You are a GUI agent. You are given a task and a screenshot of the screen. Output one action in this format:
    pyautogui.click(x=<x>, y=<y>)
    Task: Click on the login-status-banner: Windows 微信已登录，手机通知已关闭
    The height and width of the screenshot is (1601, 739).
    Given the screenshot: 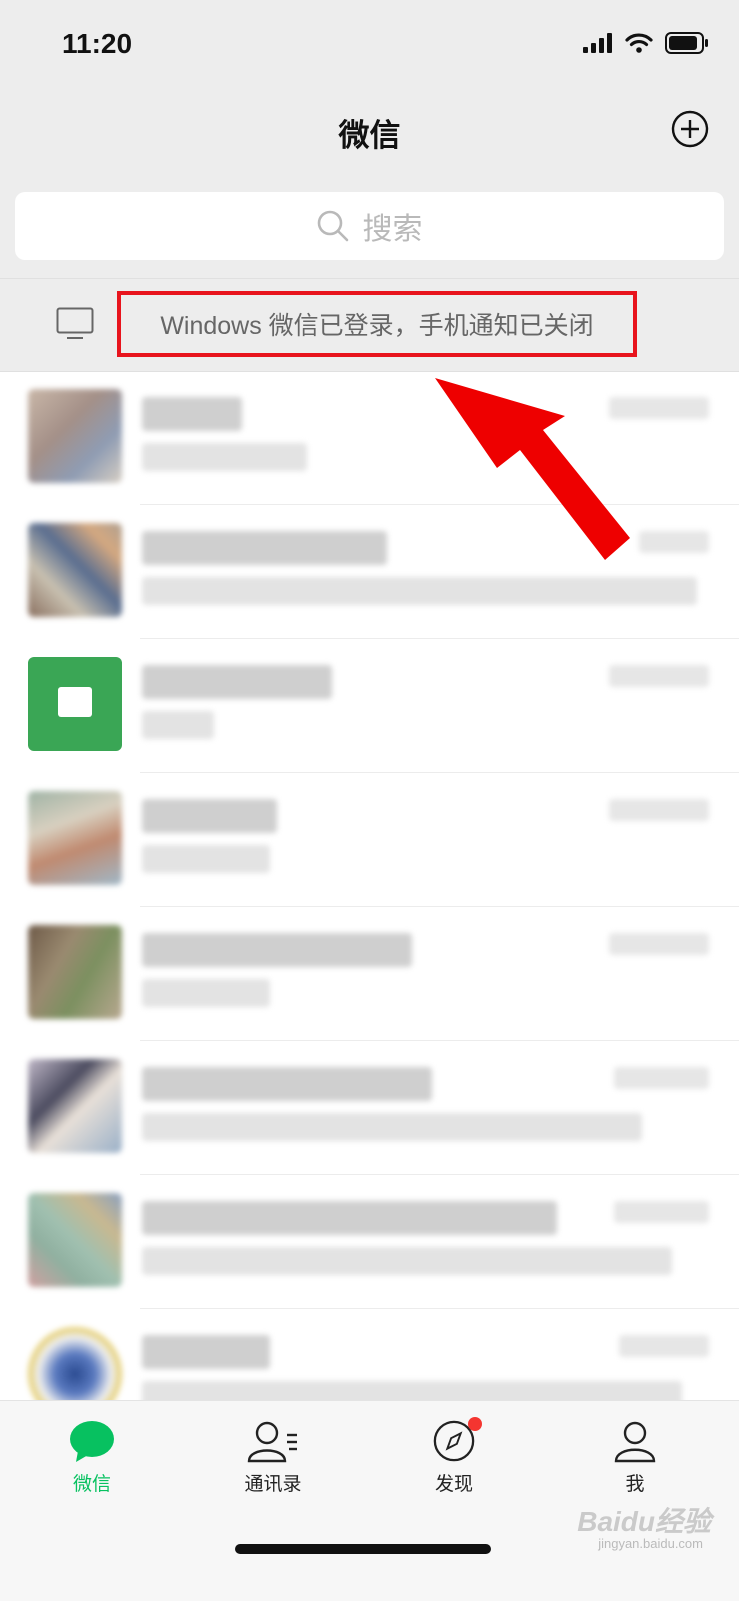 What is the action you would take?
    pyautogui.click(x=369, y=325)
    